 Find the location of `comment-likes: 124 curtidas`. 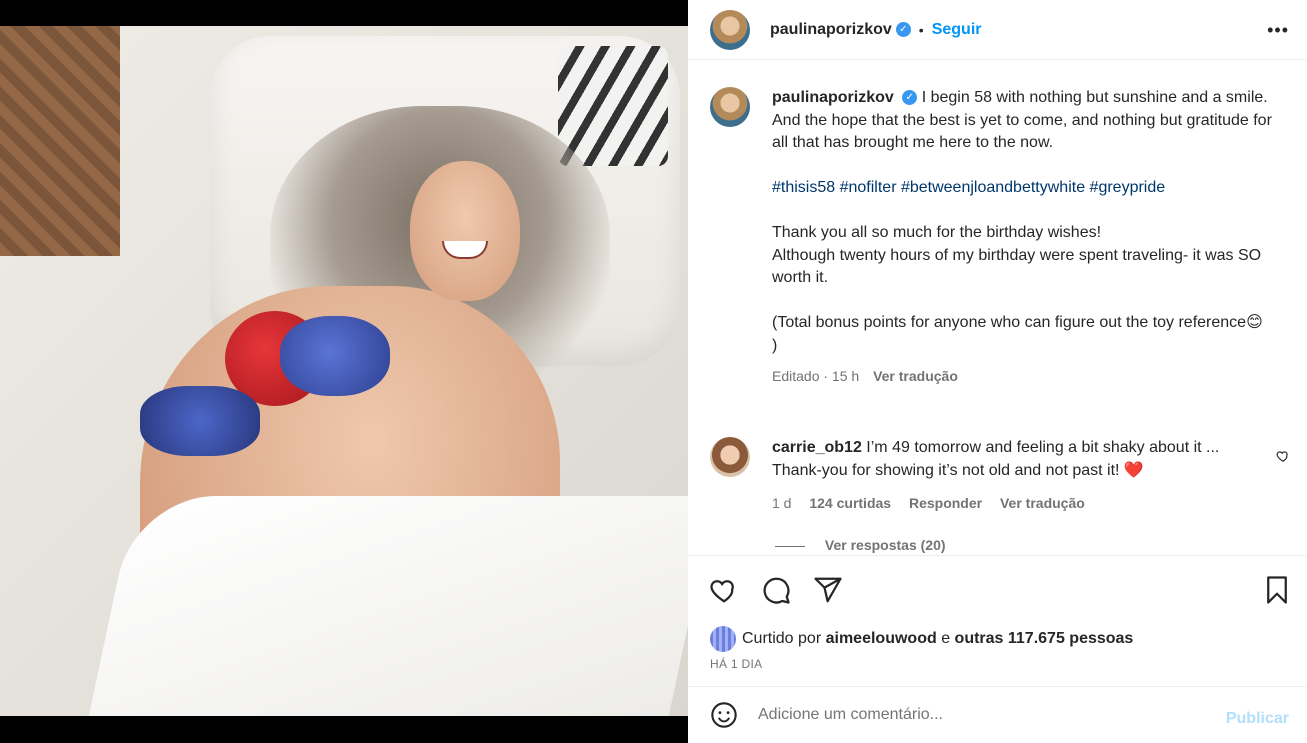

comment-likes: 124 curtidas is located at coordinates (850, 503).